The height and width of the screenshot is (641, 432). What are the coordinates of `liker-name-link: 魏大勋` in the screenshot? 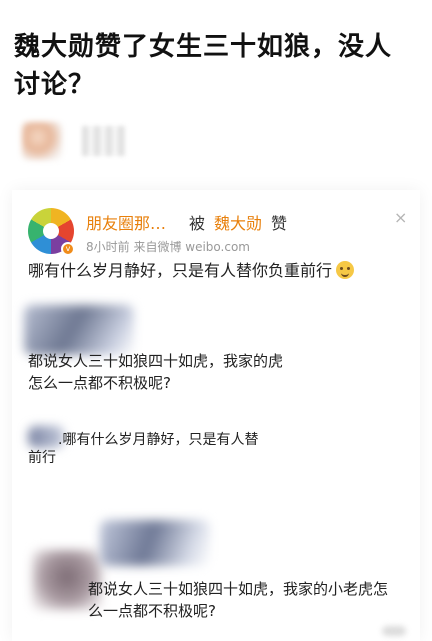 It's located at (238, 222).